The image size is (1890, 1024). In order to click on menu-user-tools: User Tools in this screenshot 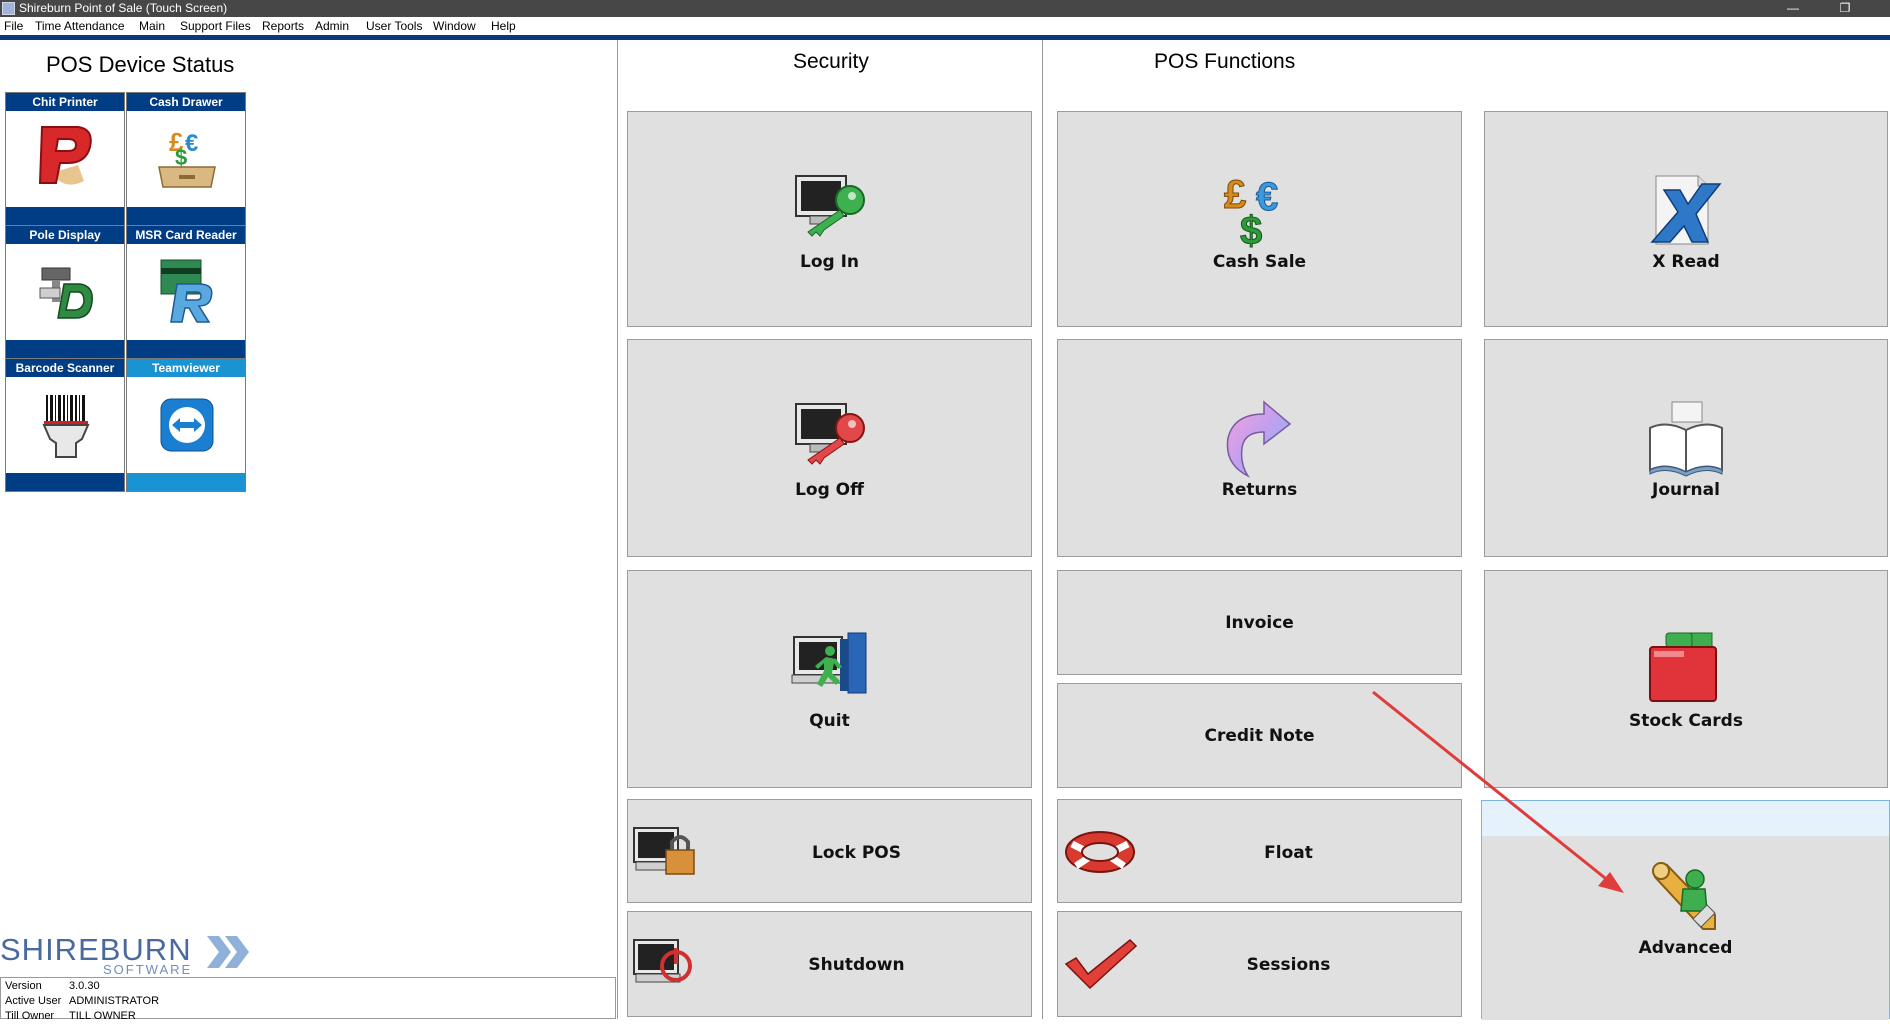, I will do `click(394, 26)`.